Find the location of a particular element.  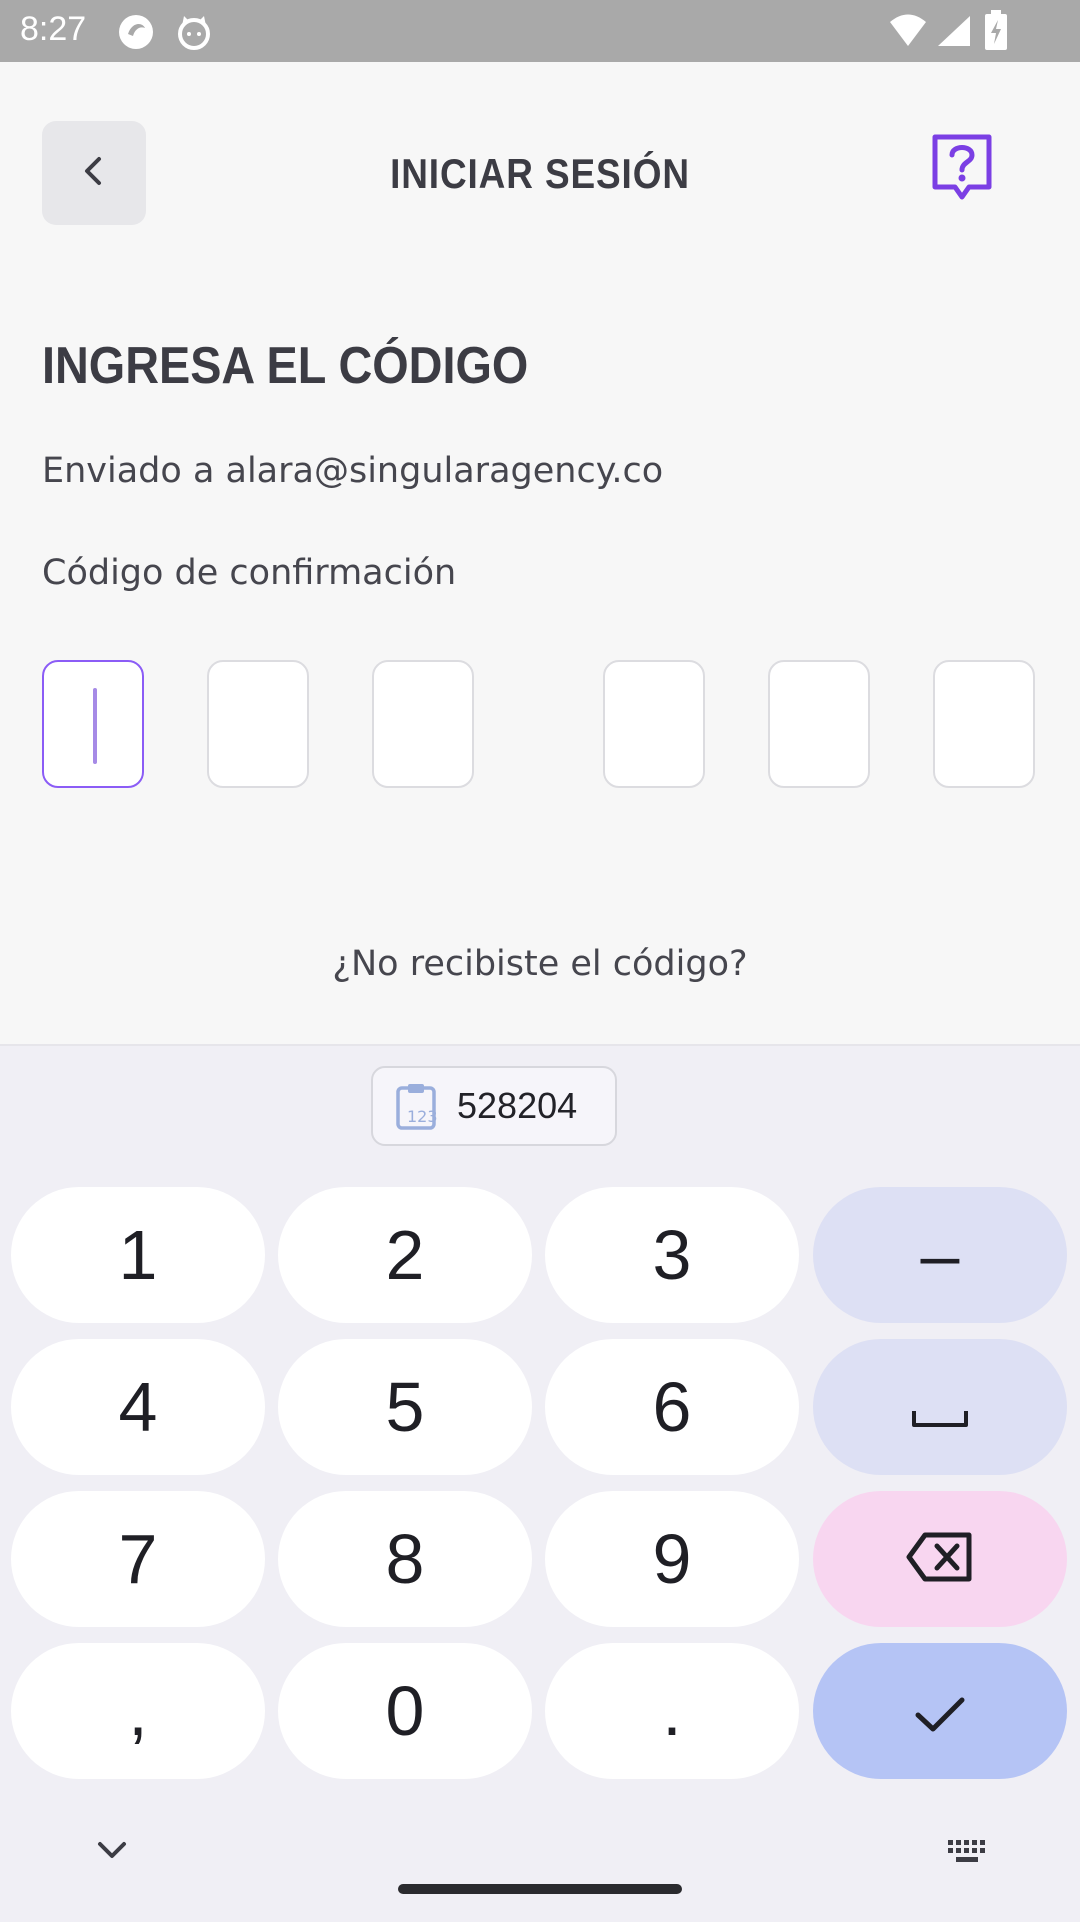

key-2: 2 is located at coordinates (405, 1255).